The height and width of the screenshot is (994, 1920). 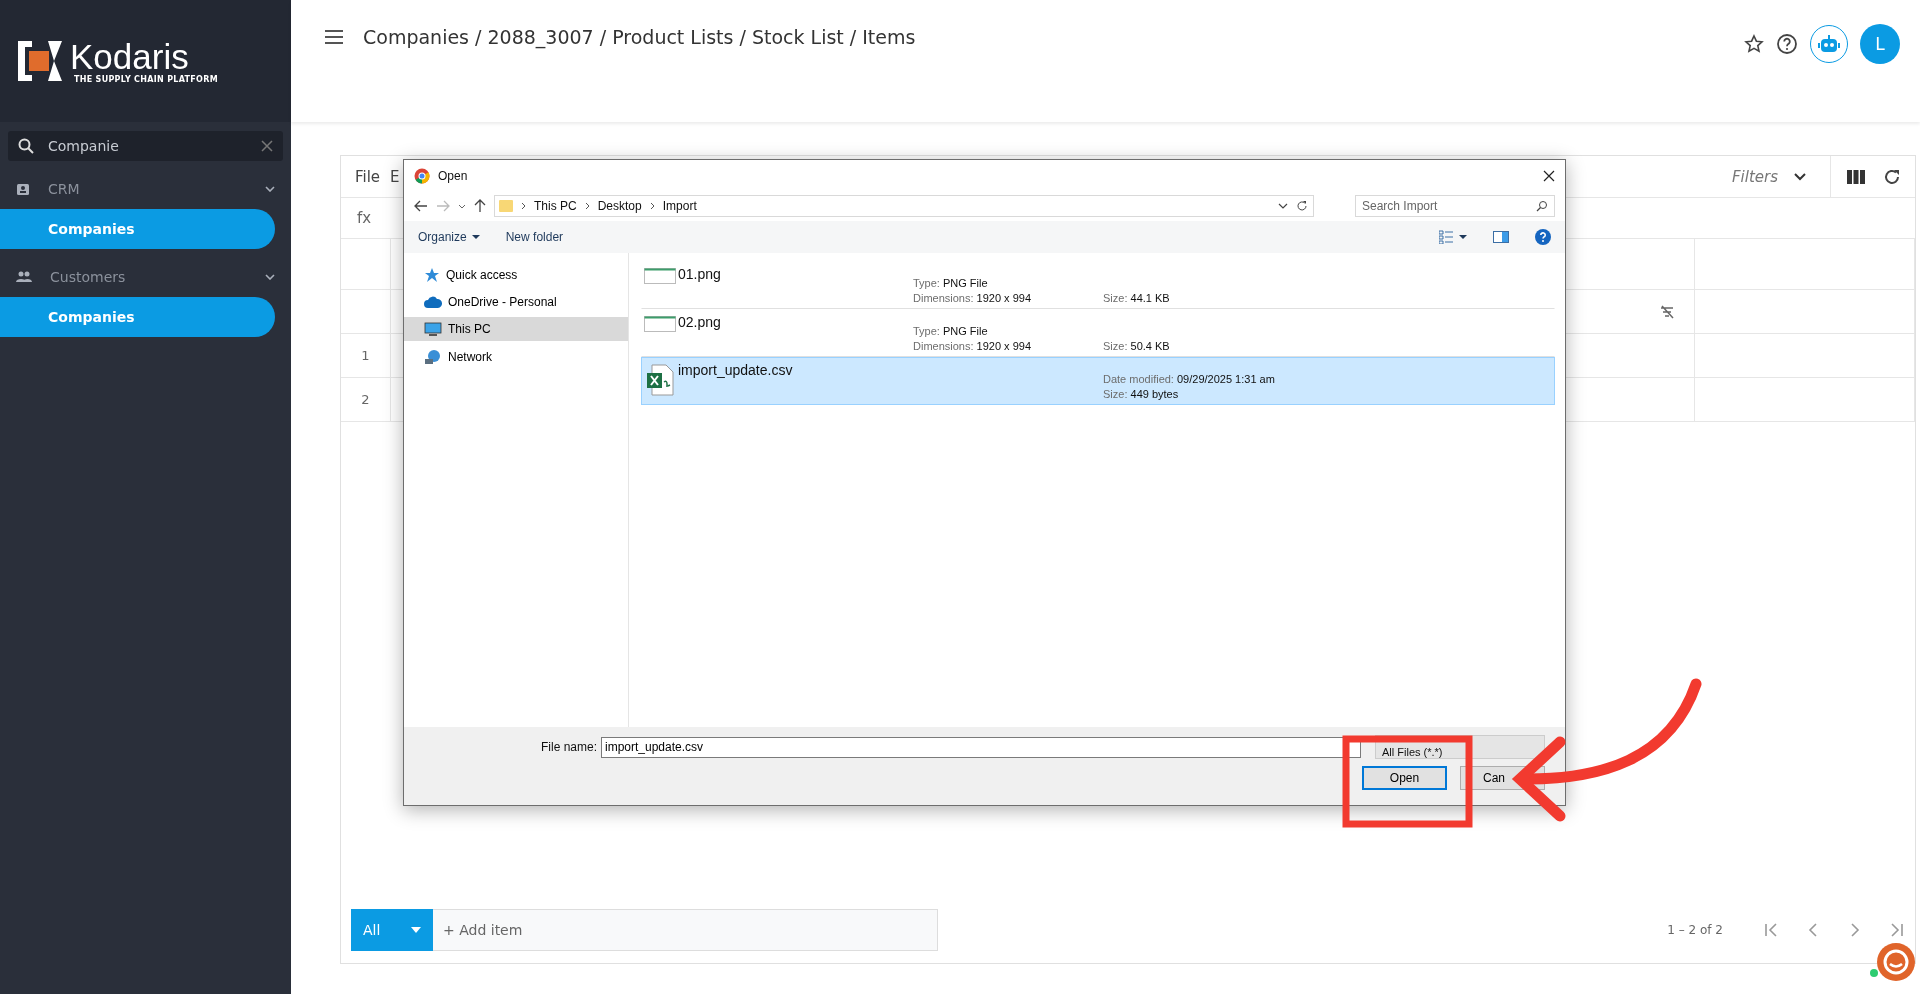 What do you see at coordinates (1897, 930) in the screenshot?
I see `last-page-icon` at bounding box center [1897, 930].